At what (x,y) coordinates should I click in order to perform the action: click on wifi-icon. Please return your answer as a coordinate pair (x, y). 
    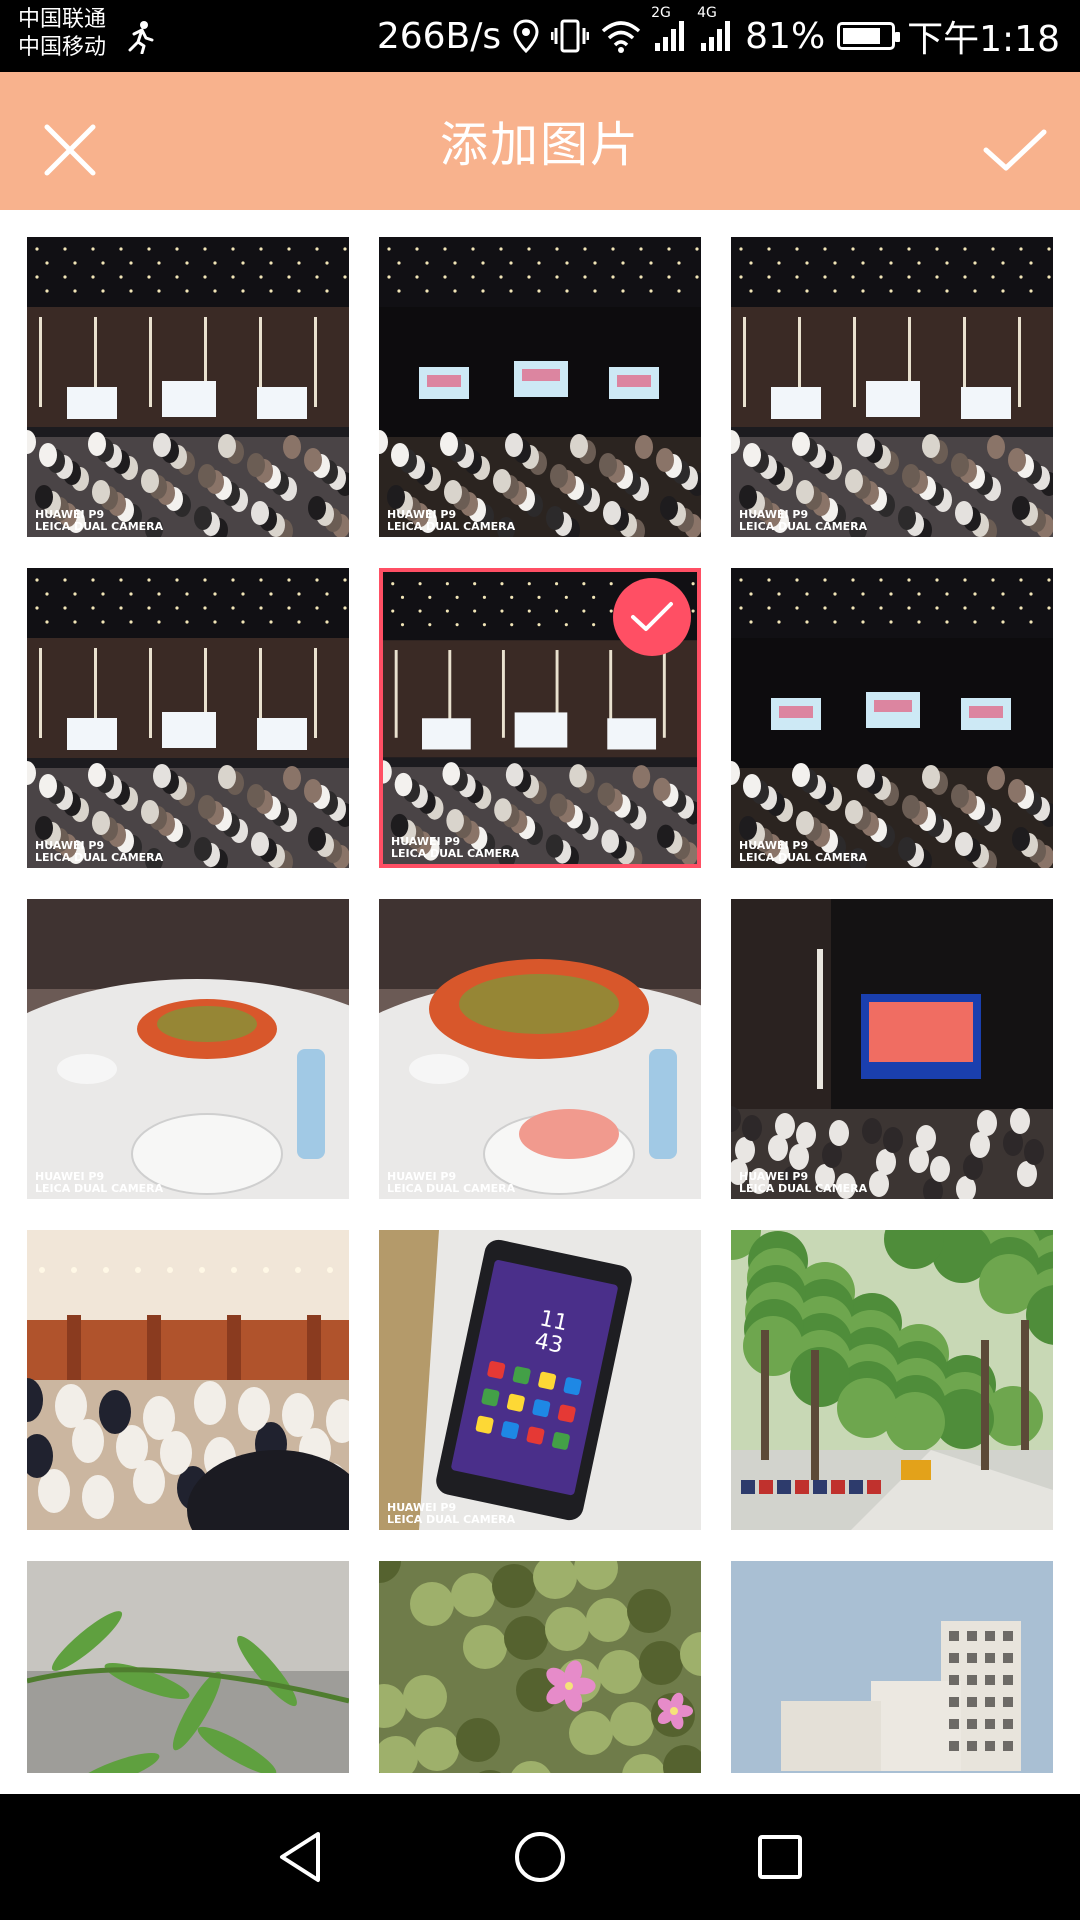
    Looking at the image, I should click on (621, 36).